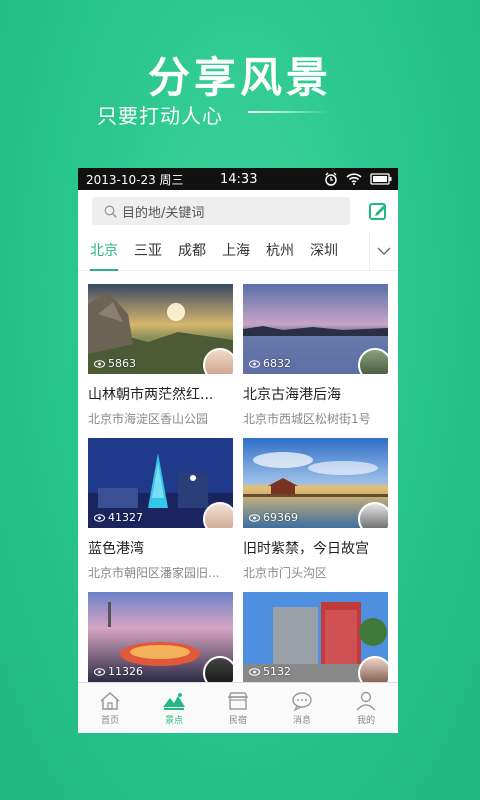 The image size is (480, 800). I want to click on search-icon, so click(110, 211).